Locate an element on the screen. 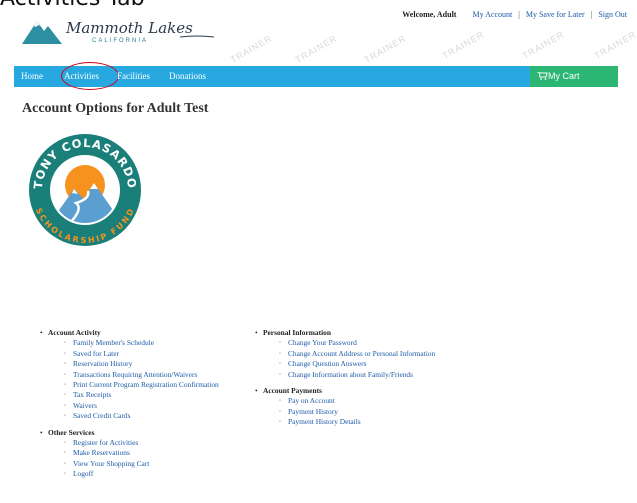 The height and width of the screenshot is (503, 637). nav-facilities: Facilities is located at coordinates (133, 76).